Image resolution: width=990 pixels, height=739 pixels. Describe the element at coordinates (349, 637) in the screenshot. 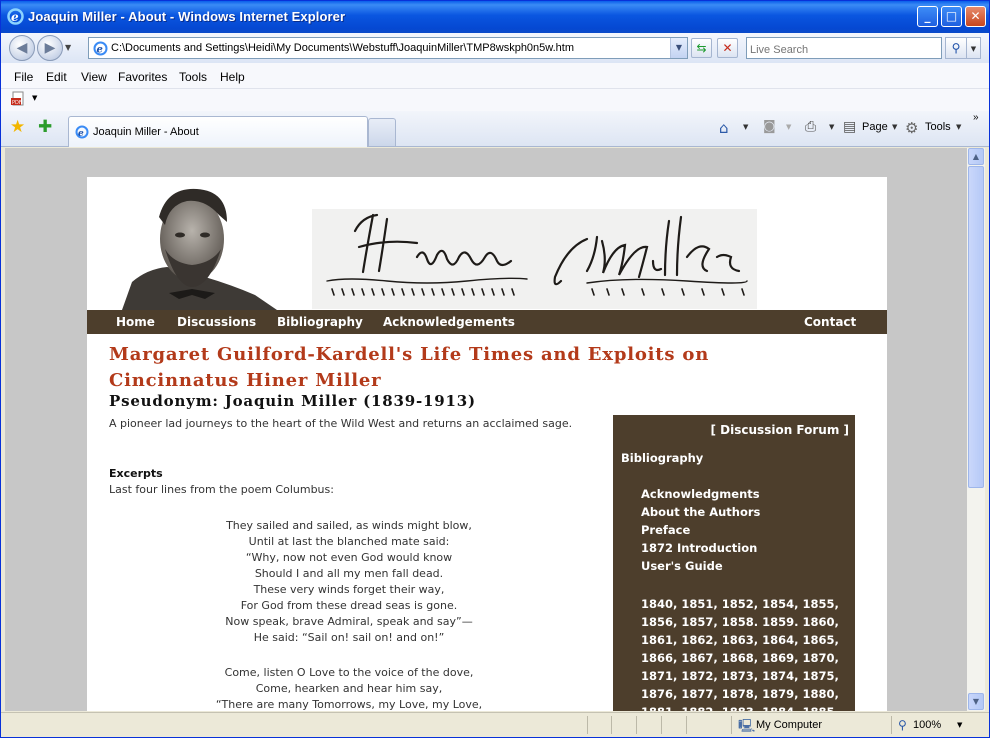

I see `poem-line: He said: “Sail on! sail on! and on!”` at that location.